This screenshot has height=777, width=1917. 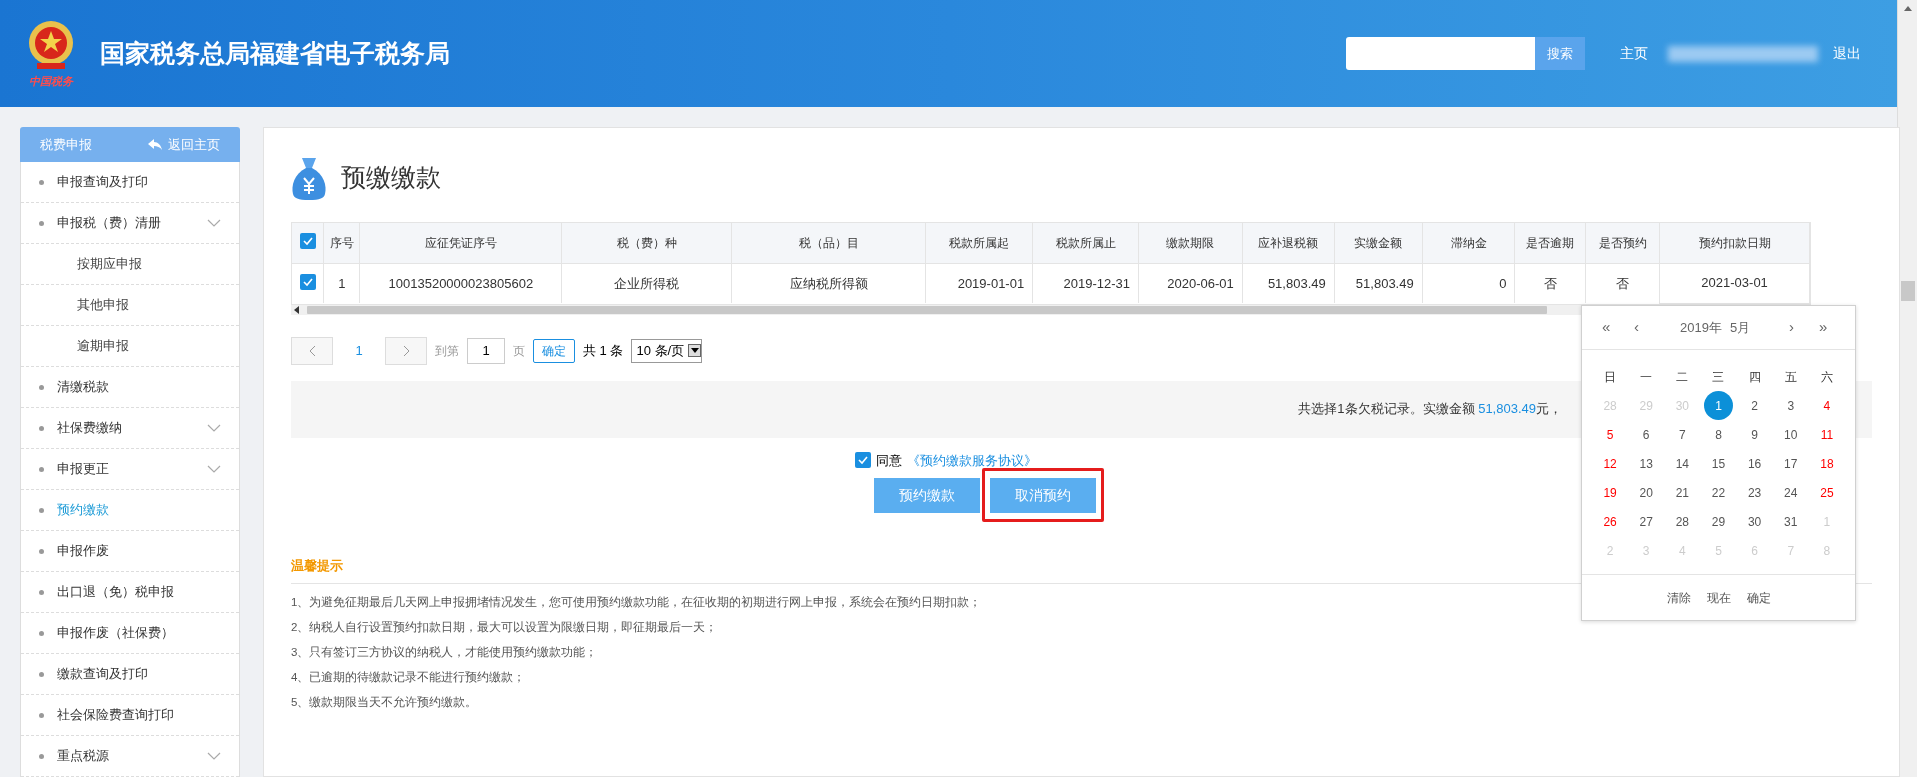 What do you see at coordinates (130, 346) in the screenshot?
I see `submenu-item: 逾期申报` at bounding box center [130, 346].